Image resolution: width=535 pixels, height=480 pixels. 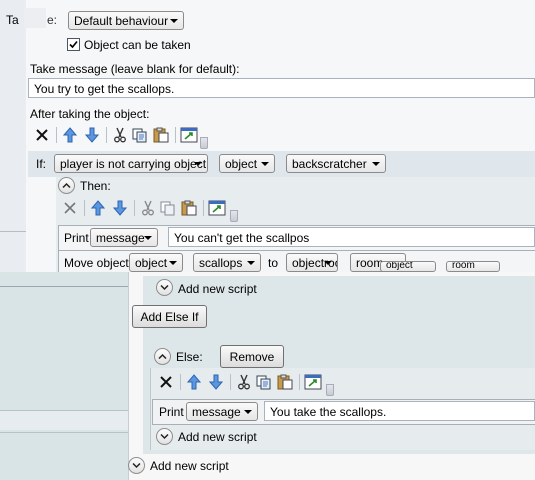 What do you see at coordinates (64, 286) in the screenshot?
I see `background-divider` at bounding box center [64, 286].